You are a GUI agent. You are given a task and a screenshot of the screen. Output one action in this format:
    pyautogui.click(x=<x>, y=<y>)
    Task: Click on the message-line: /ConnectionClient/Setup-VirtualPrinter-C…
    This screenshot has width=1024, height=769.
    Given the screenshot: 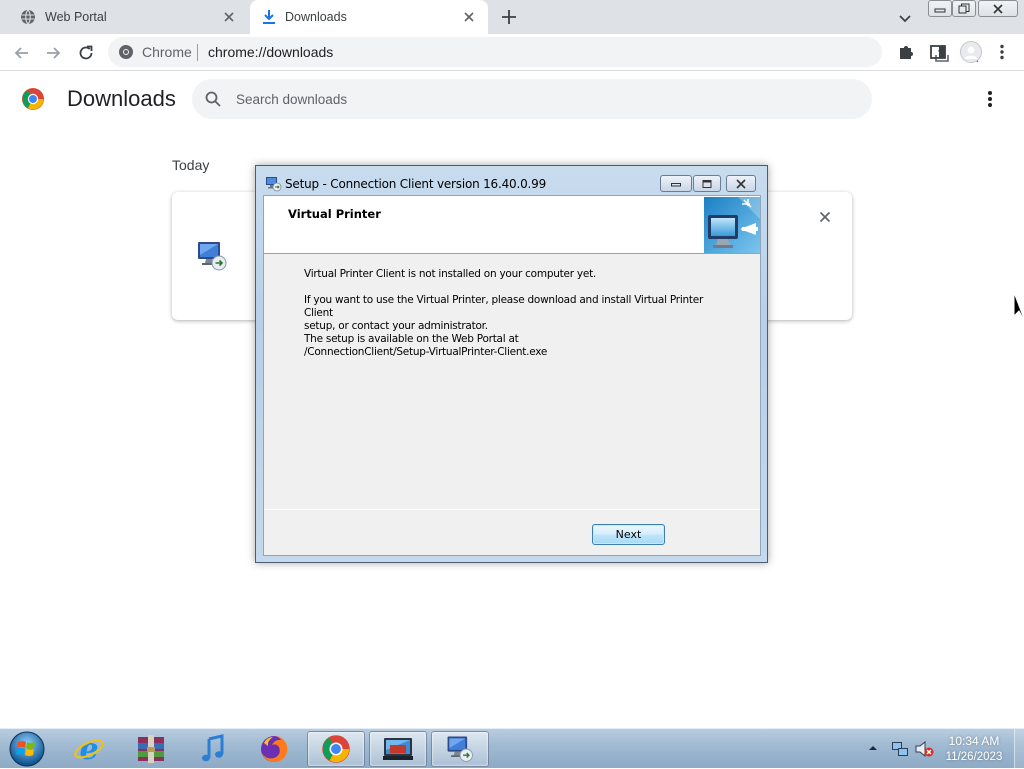 What is the action you would take?
    pyautogui.click(x=426, y=352)
    